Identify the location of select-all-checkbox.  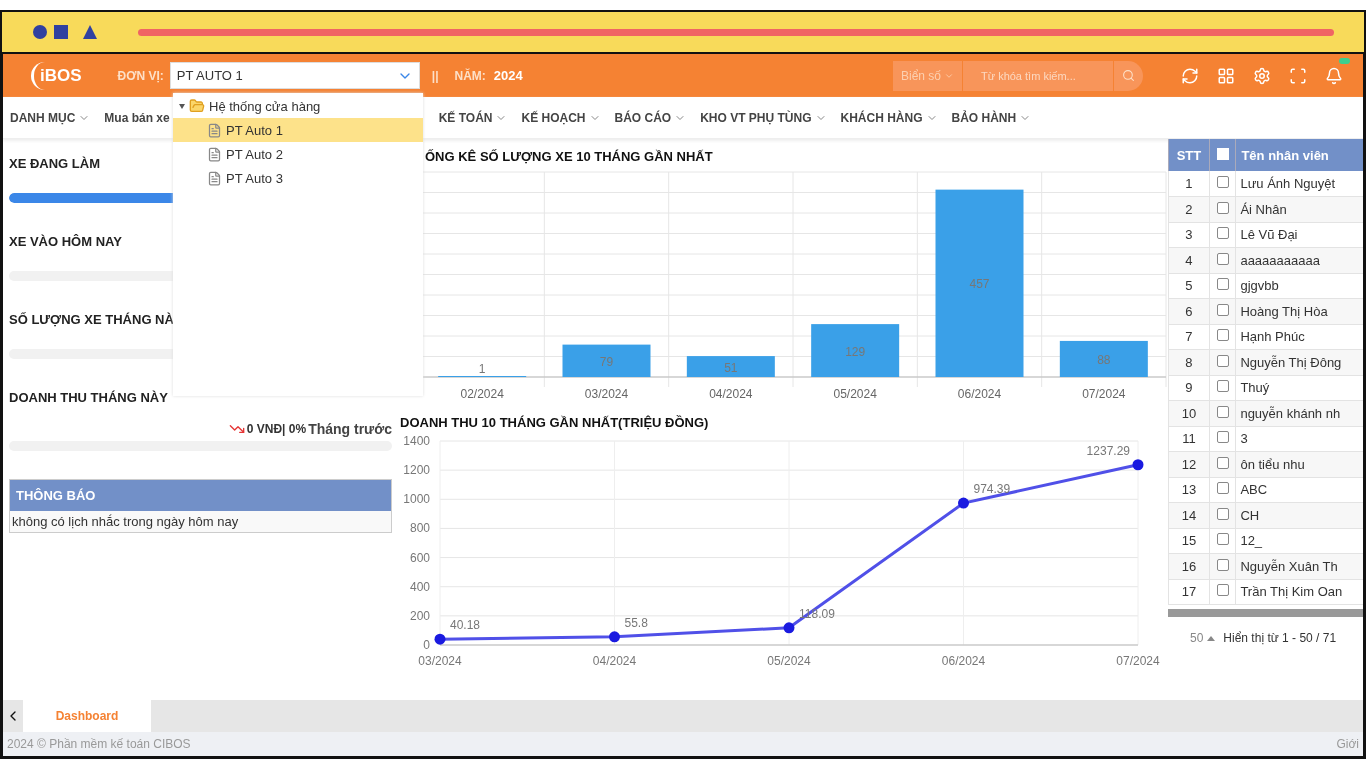
(1222, 153).